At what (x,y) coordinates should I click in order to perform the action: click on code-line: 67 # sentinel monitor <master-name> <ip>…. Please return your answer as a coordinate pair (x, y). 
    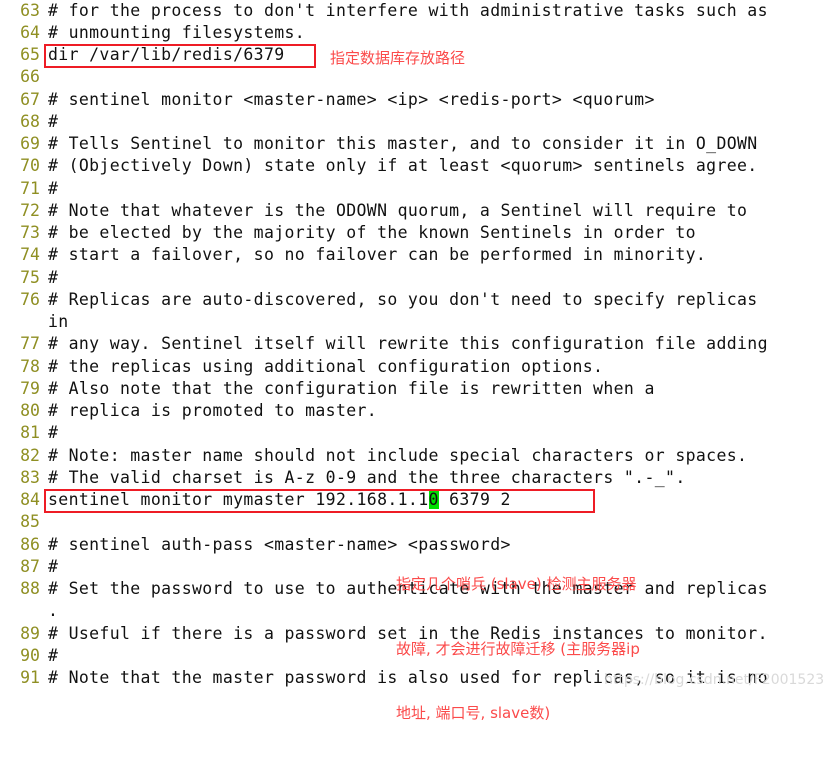
    Looking at the image, I should click on (417, 100).